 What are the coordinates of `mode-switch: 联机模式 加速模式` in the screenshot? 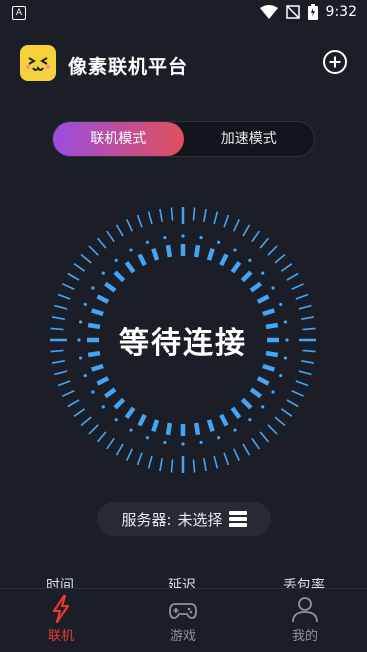 It's located at (183, 139).